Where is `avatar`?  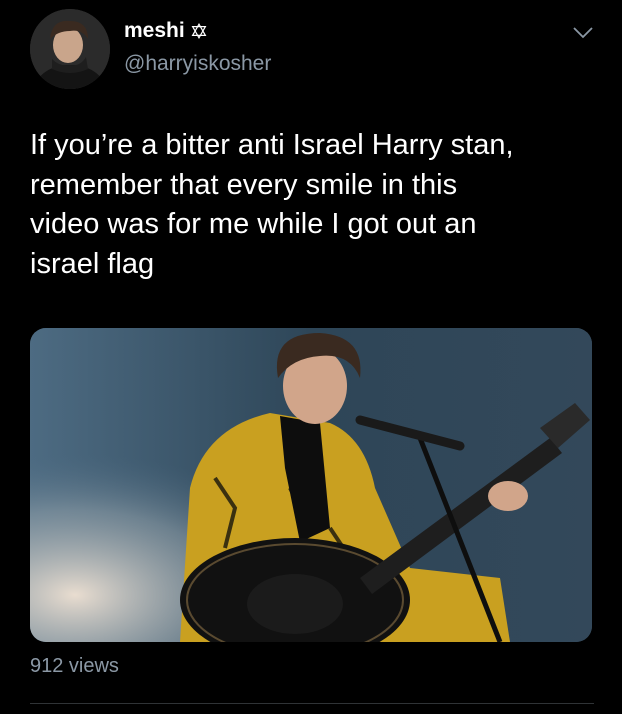 avatar is located at coordinates (70, 49).